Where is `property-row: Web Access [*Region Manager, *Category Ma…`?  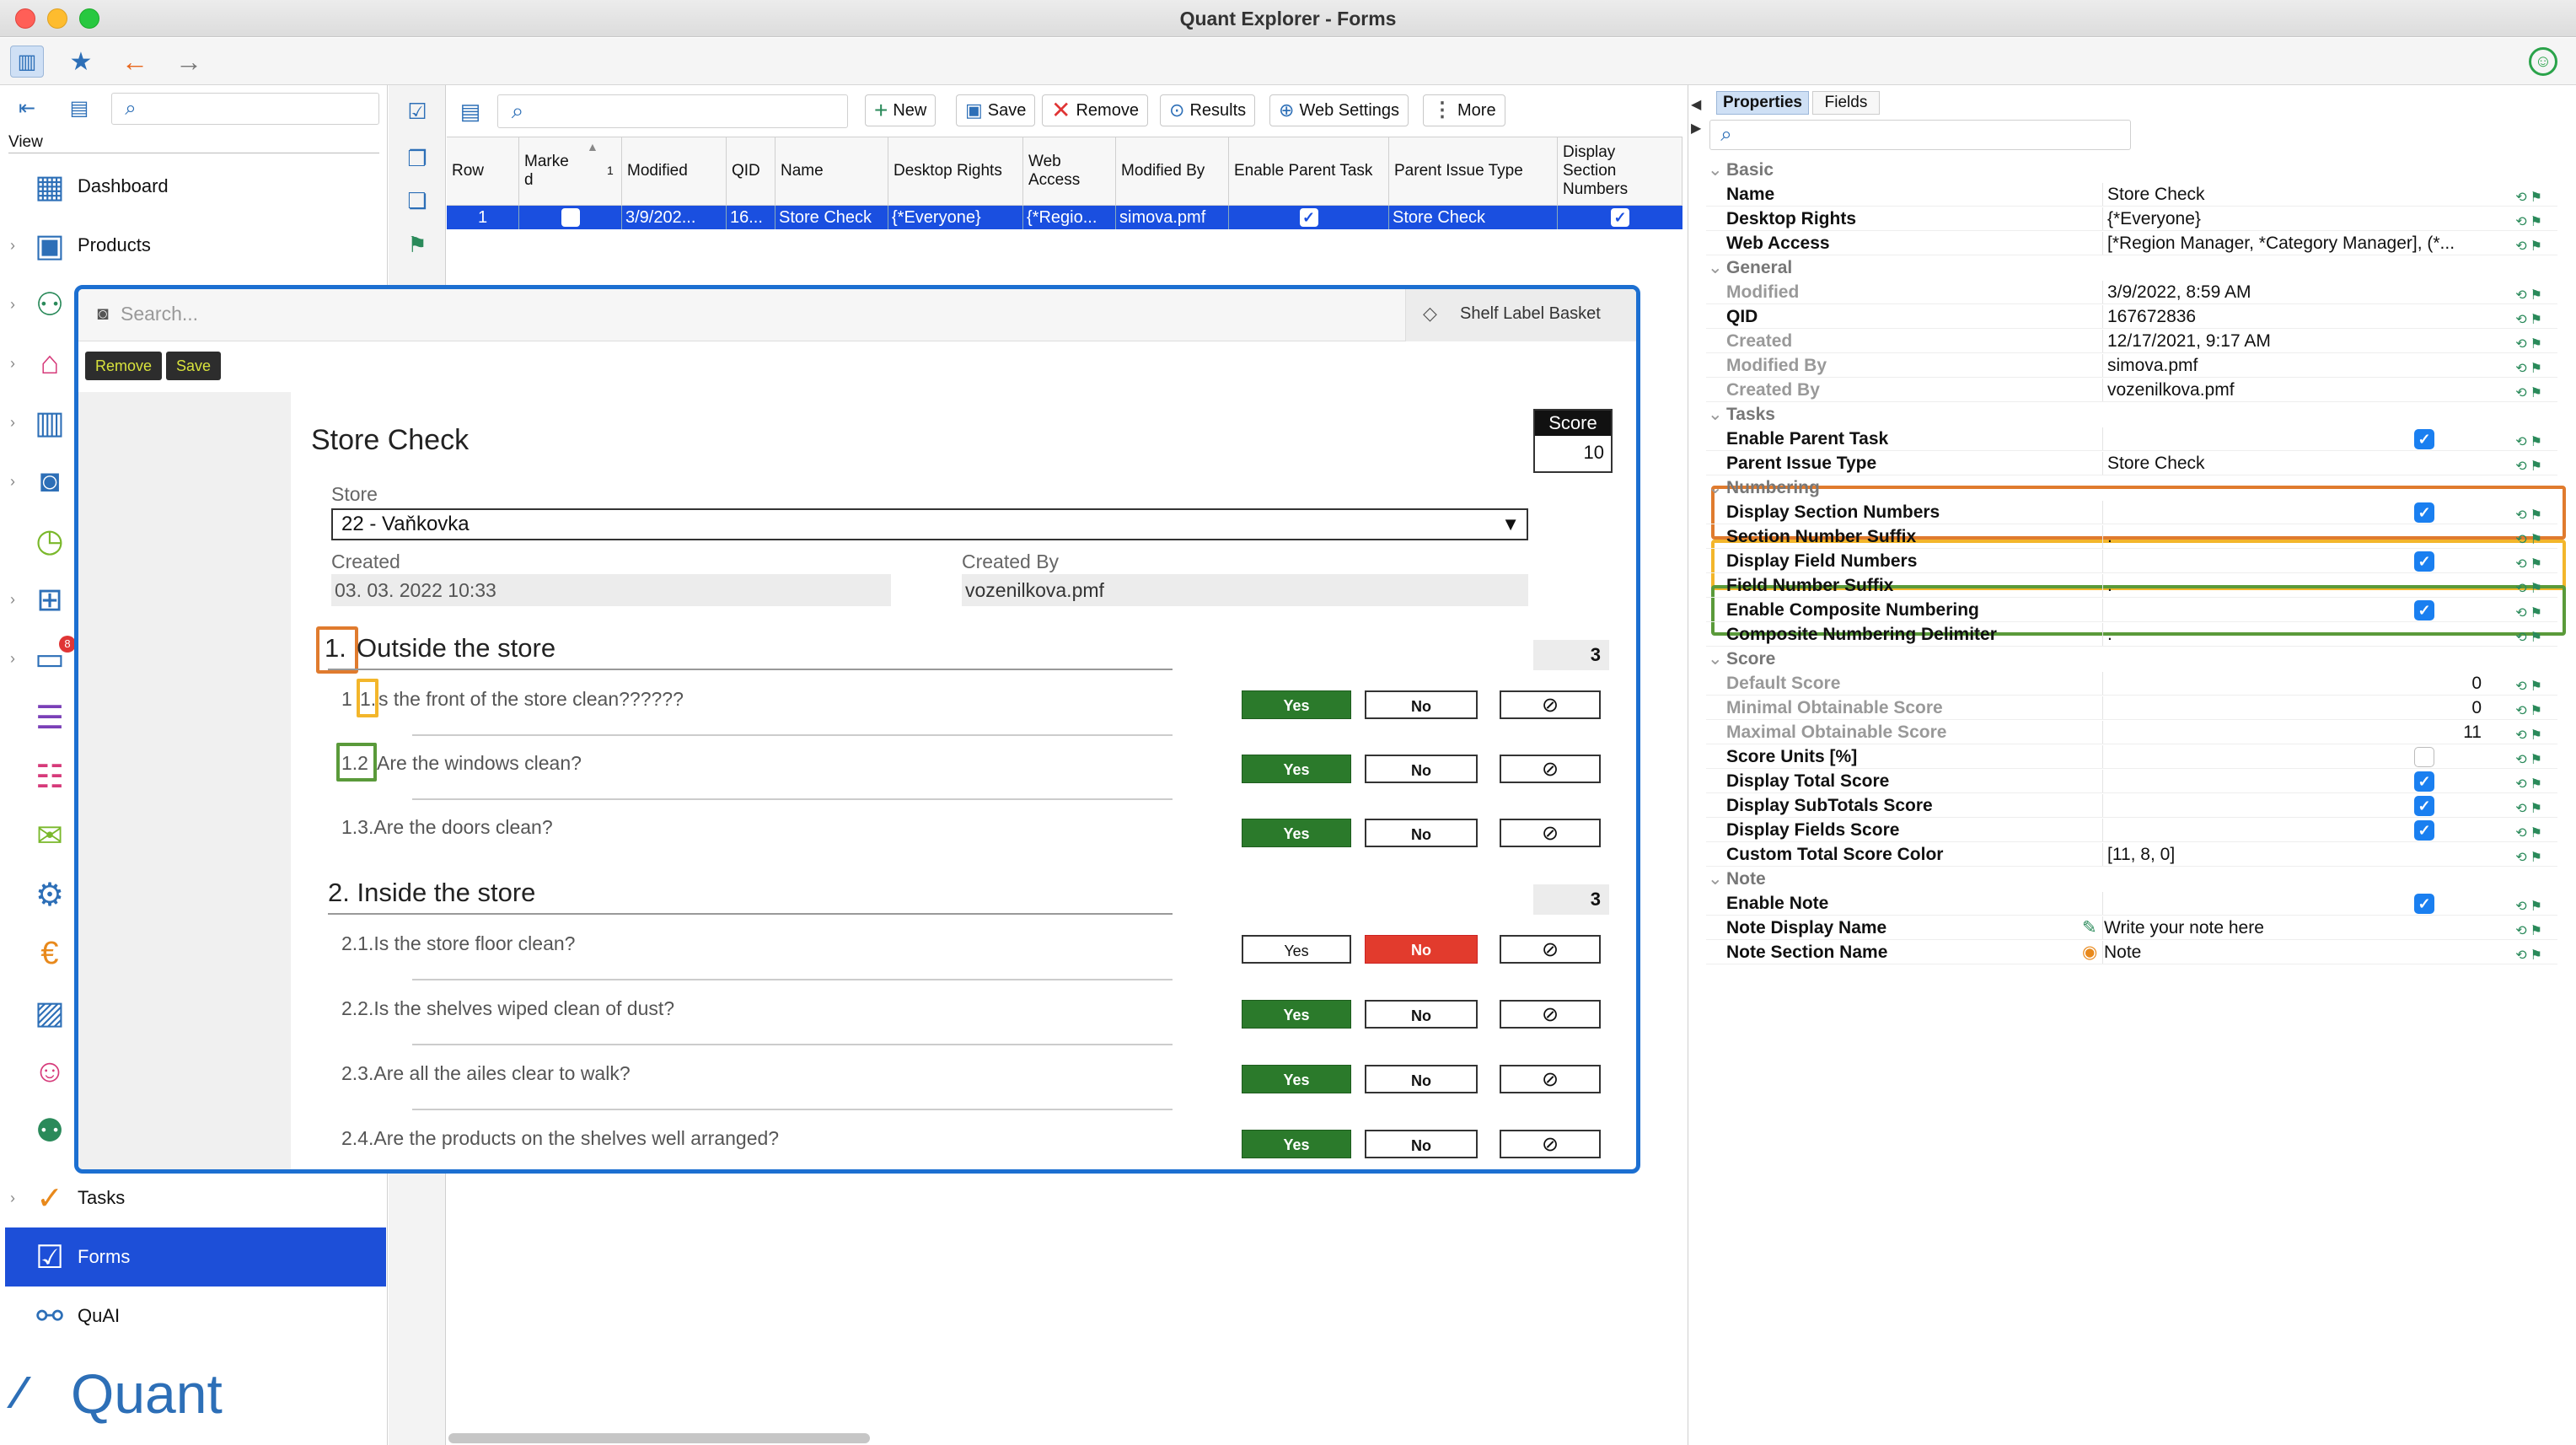 property-row: Web Access [*Region Manager, *Category Ma… is located at coordinates (2131, 243).